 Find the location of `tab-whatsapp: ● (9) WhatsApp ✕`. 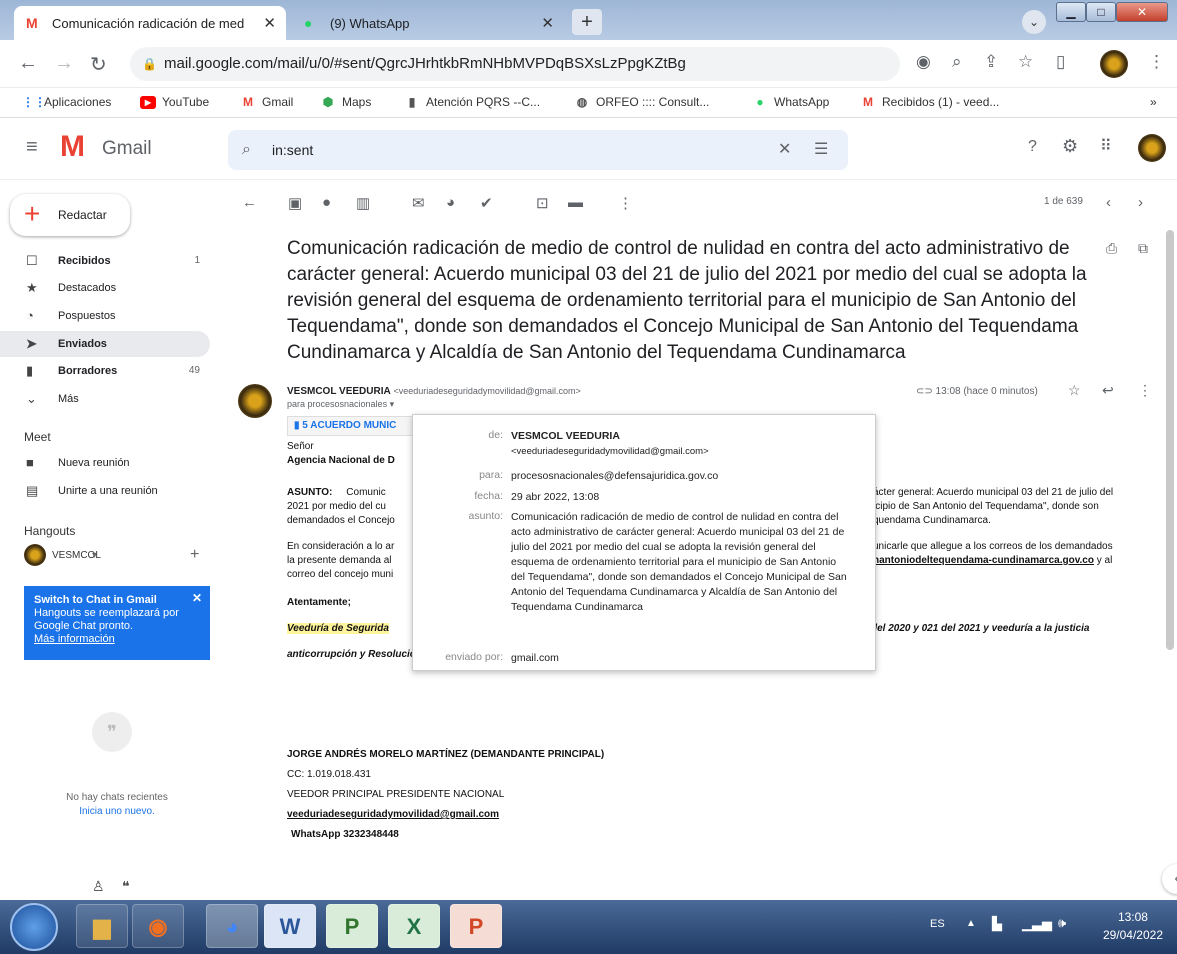

tab-whatsapp: ● (9) WhatsApp ✕ is located at coordinates (428, 23).